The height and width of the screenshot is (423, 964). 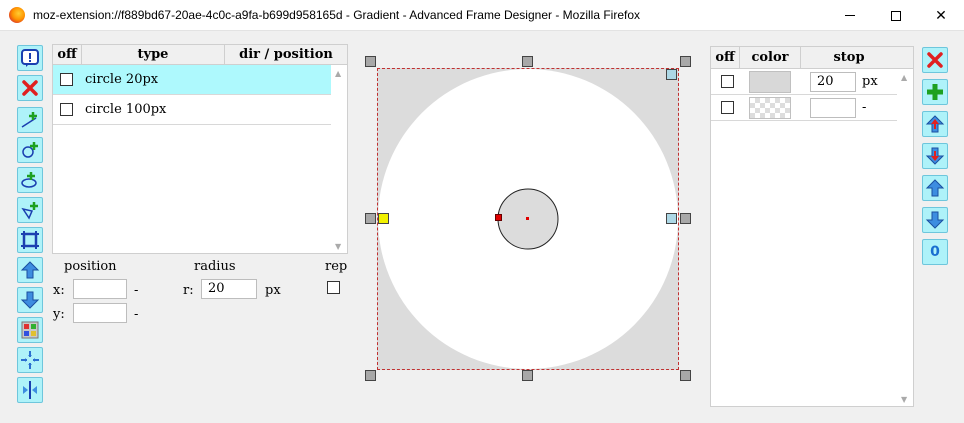 I want to click on x-label: x:, so click(x=59, y=290).